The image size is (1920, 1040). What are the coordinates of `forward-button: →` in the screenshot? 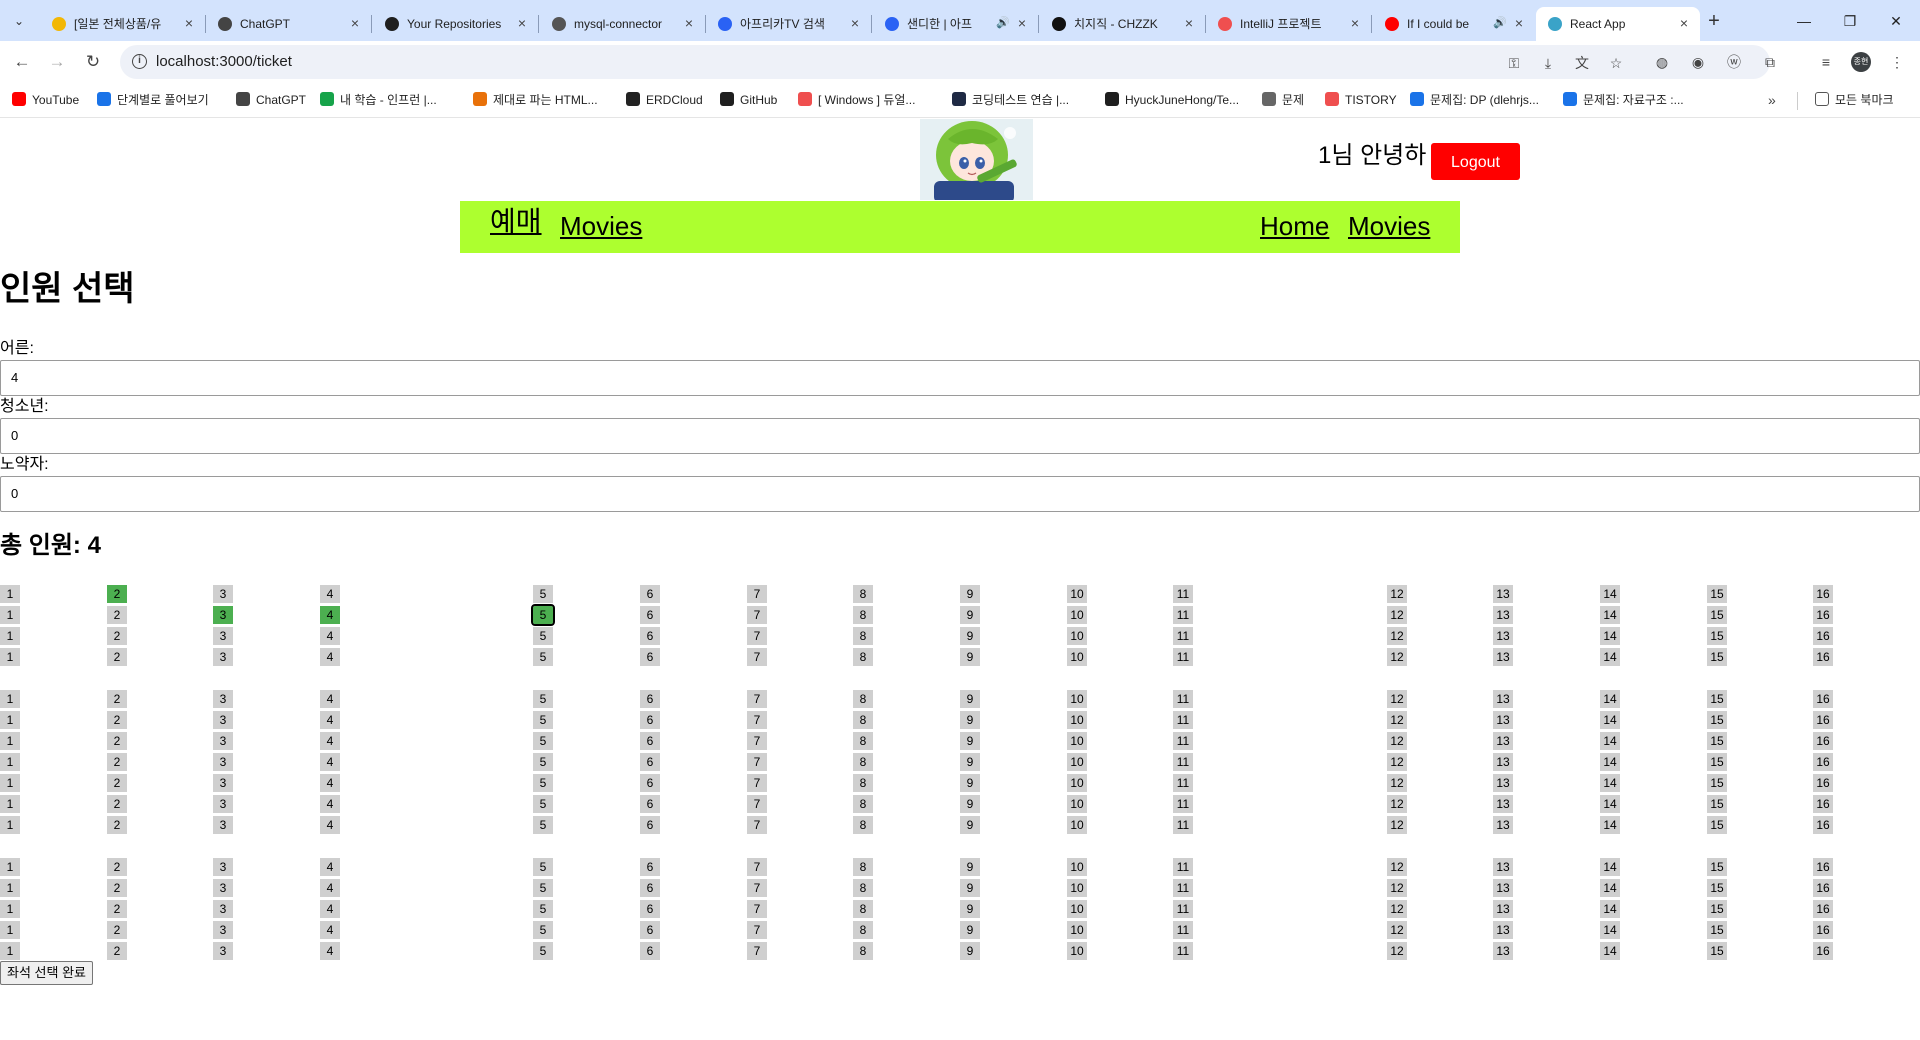 It's located at (57, 62).